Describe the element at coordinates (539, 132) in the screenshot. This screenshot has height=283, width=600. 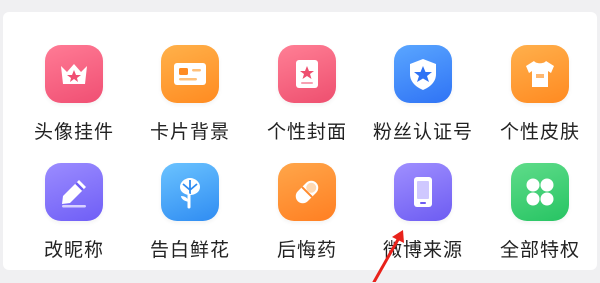
I see `item-label: 个性皮肤` at that location.